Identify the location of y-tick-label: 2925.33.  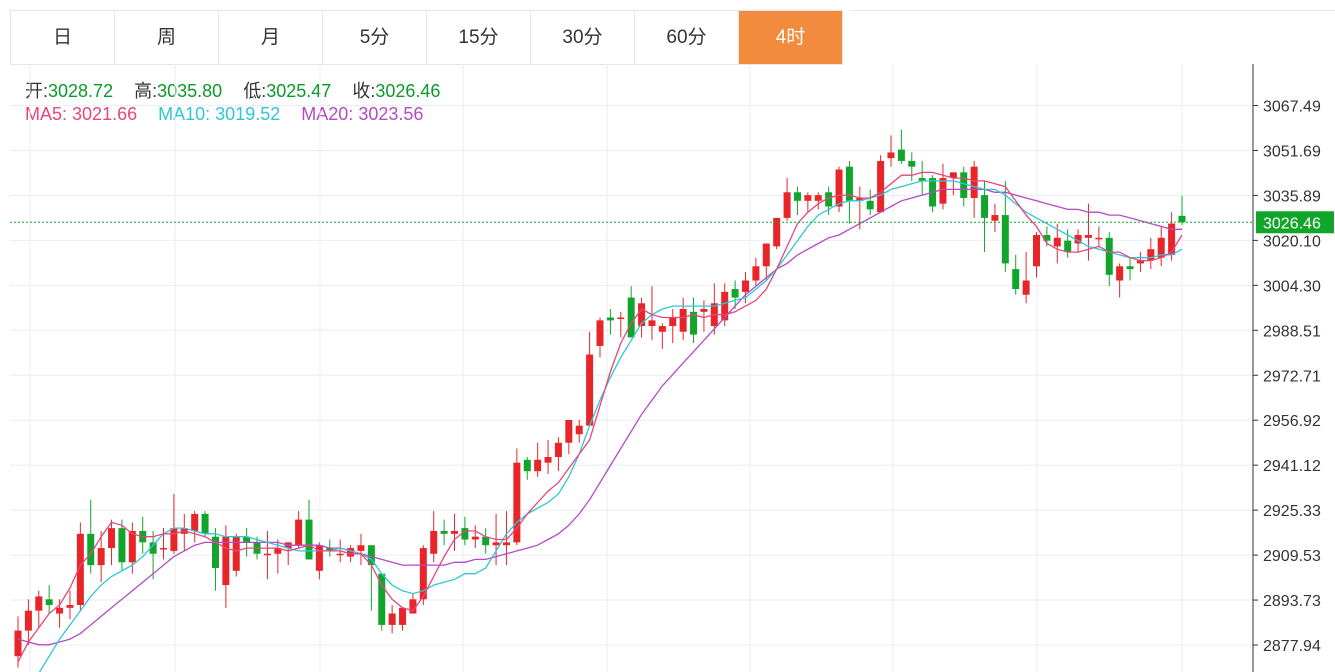
(1292, 511).